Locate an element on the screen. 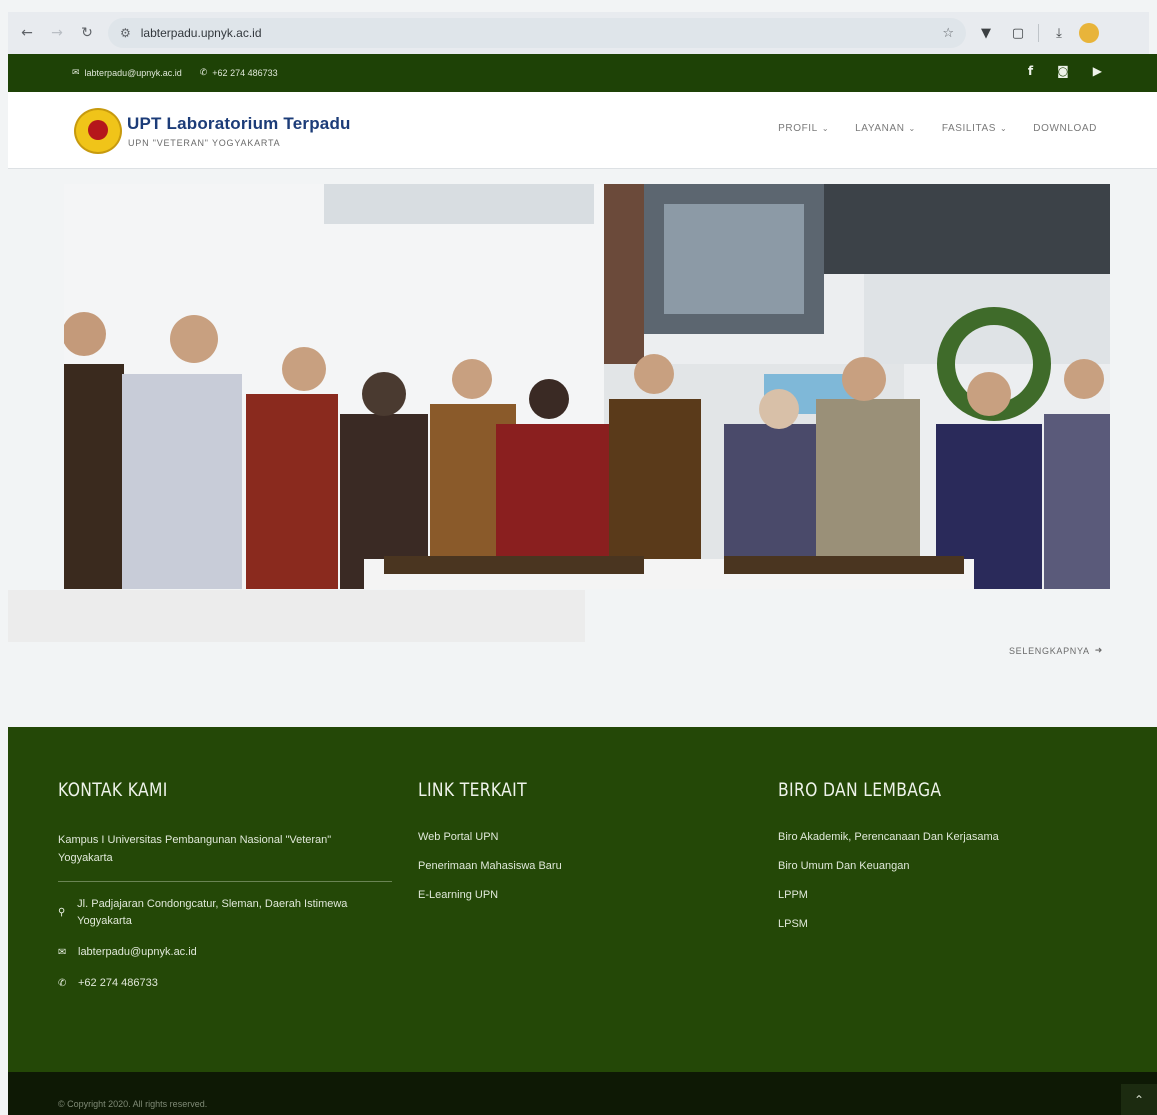 This screenshot has height=1115, width=1157. extension-icon: ▼ is located at coordinates (986, 33).